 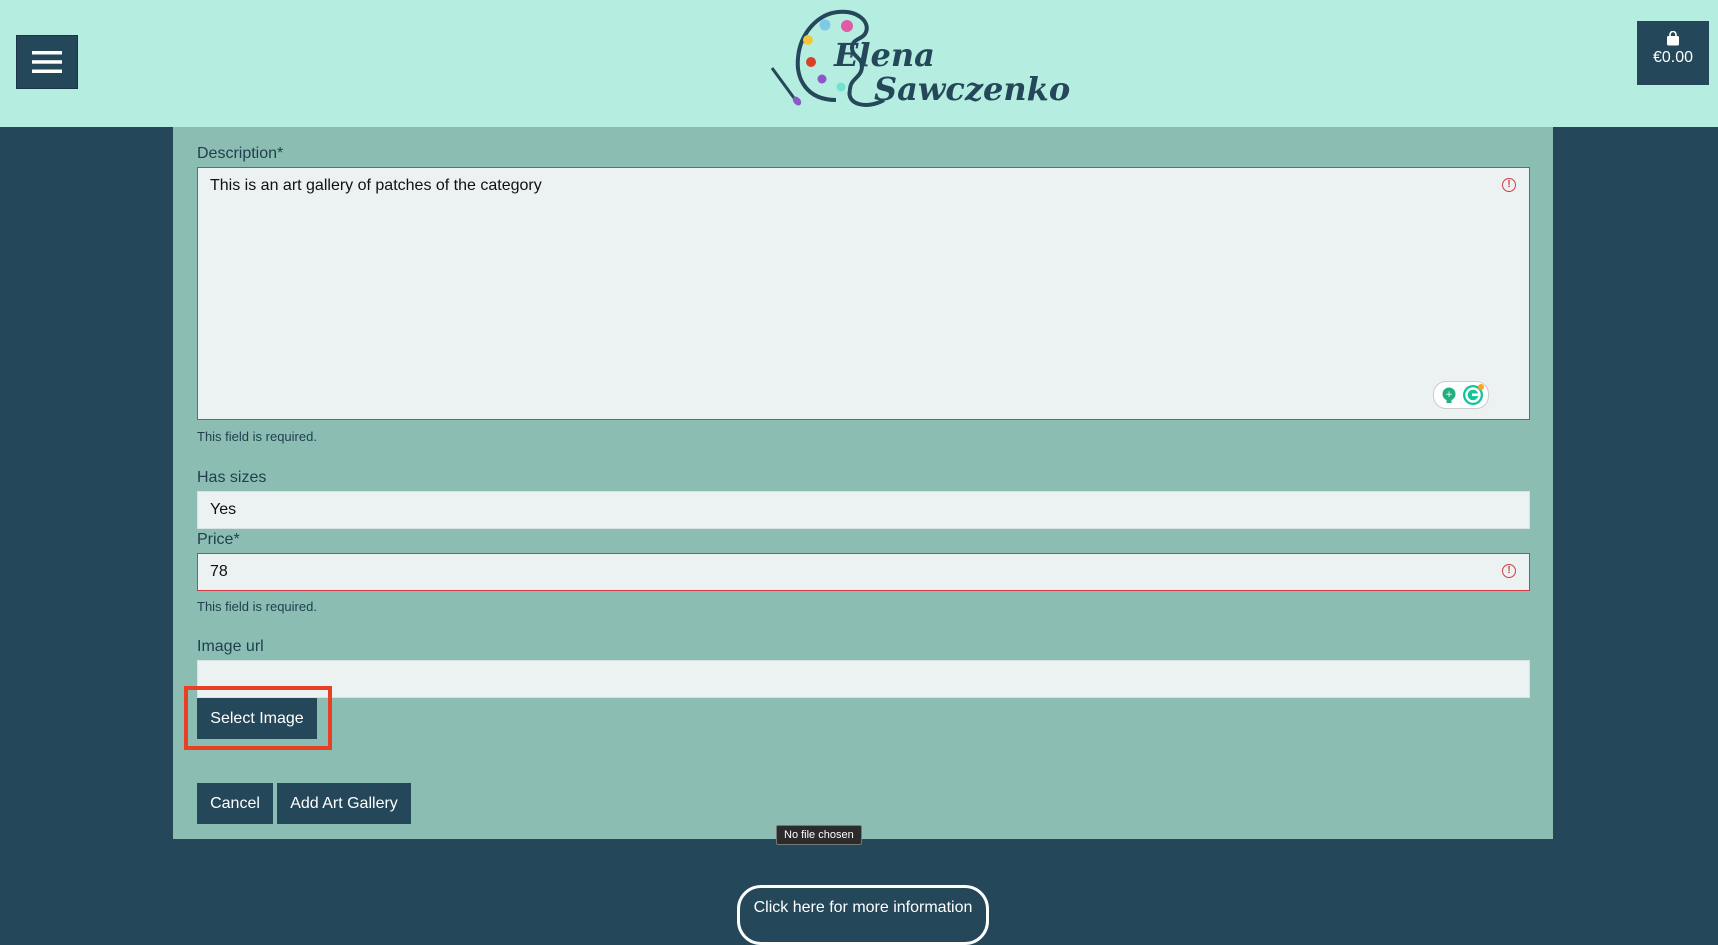 What do you see at coordinates (972, 89) in the screenshot?
I see `brand-last-name: Sawczenko` at bounding box center [972, 89].